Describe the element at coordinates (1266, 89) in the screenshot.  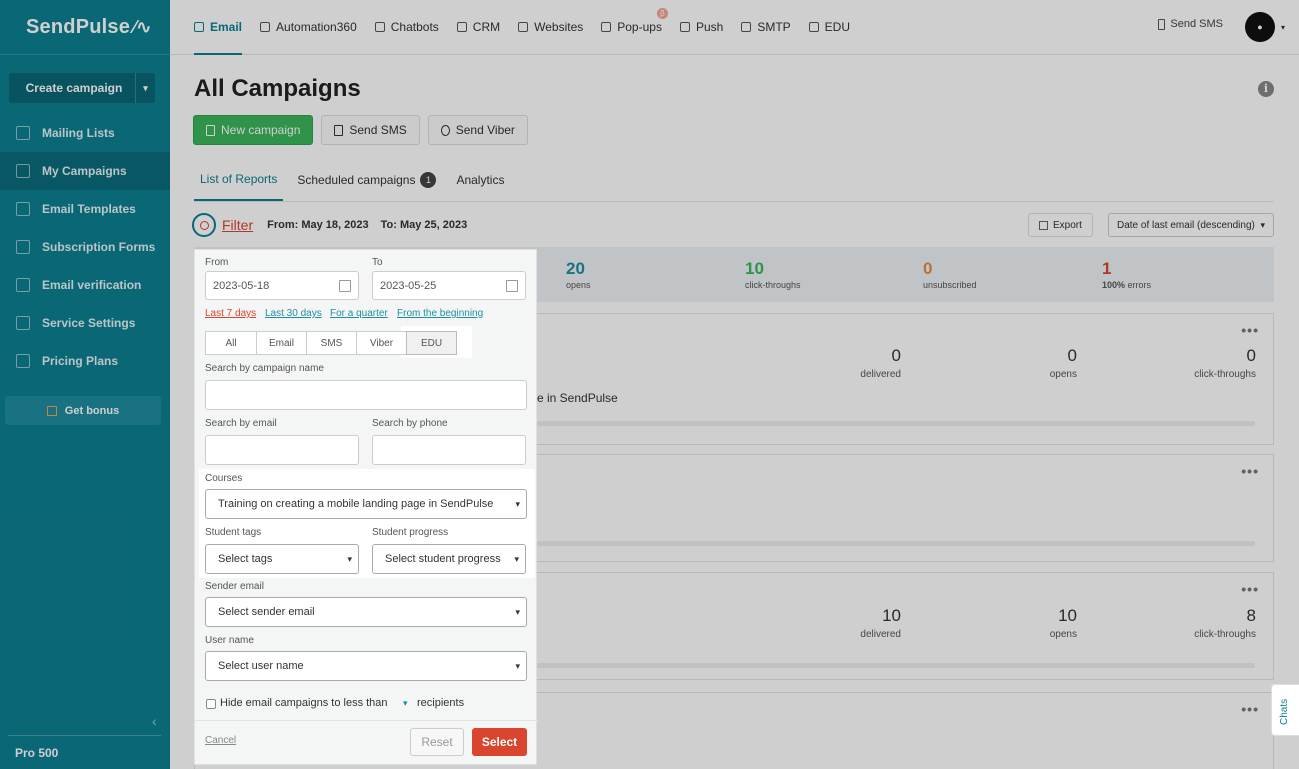
I see `info-icon: i` at that location.